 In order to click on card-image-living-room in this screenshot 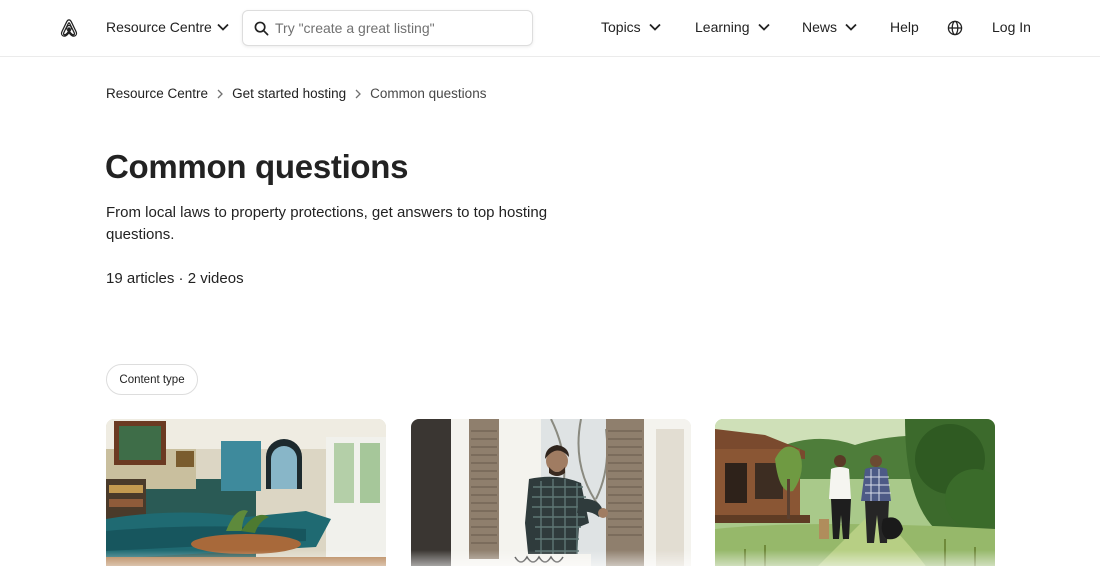, I will do `click(246, 492)`.